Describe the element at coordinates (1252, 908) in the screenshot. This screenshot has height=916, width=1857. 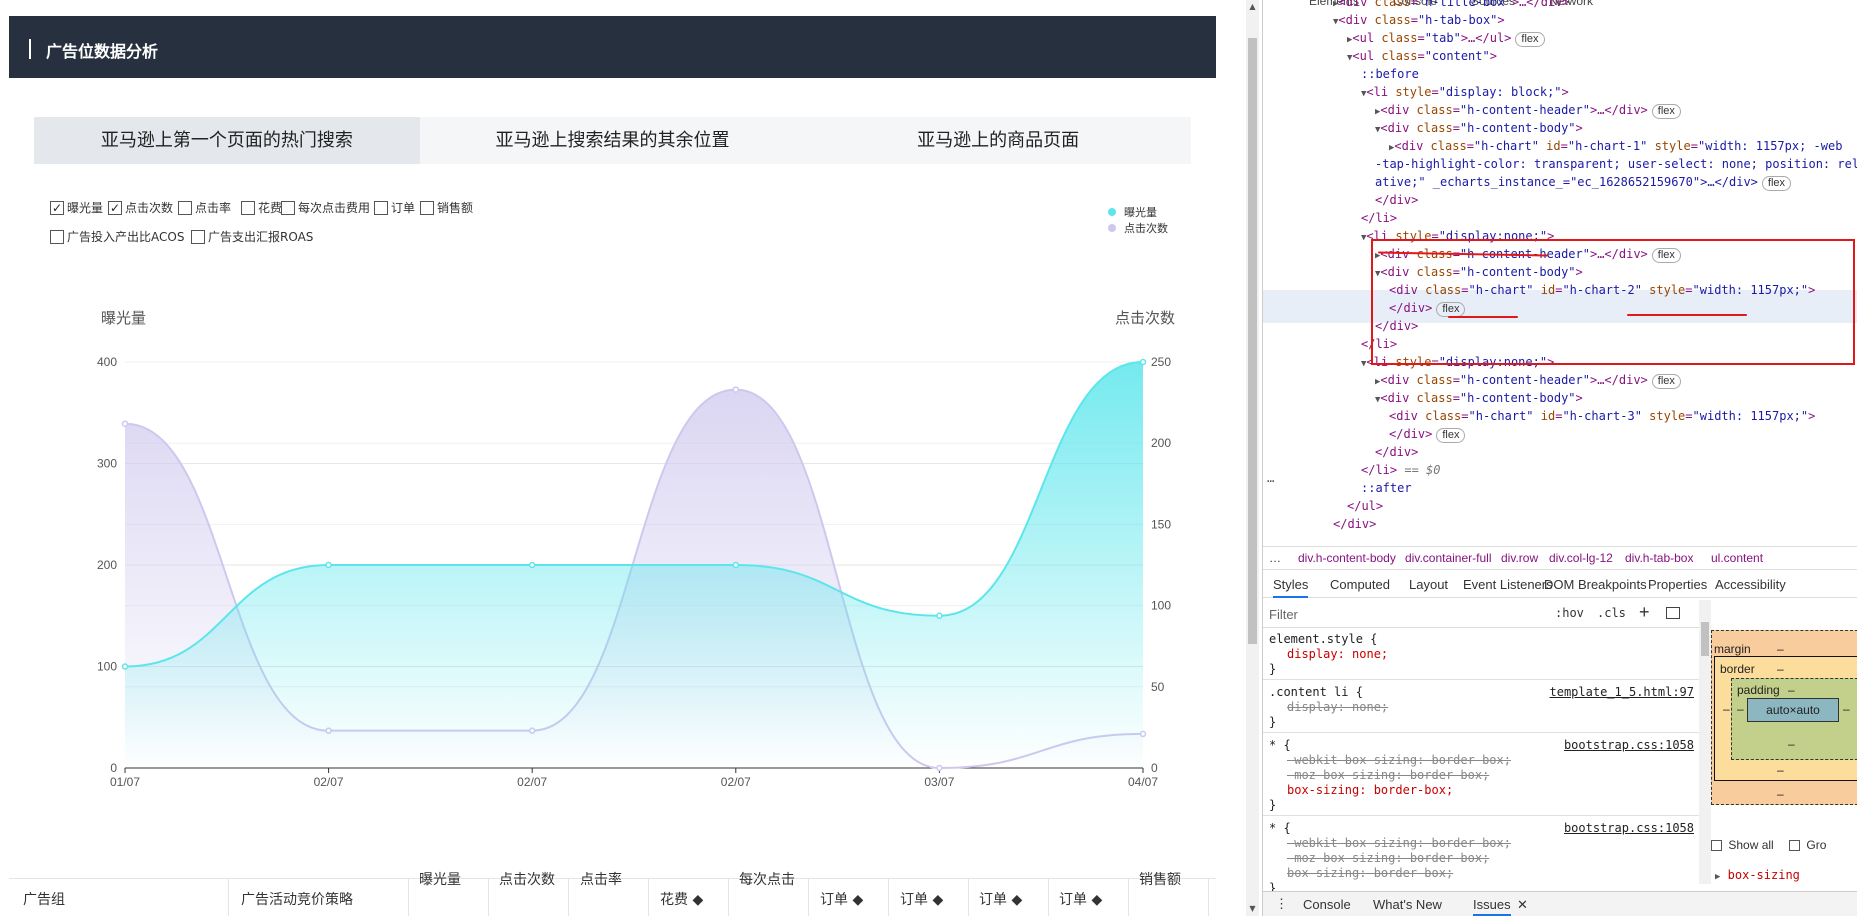
I see `scroll-down-arrow: ▼` at that location.